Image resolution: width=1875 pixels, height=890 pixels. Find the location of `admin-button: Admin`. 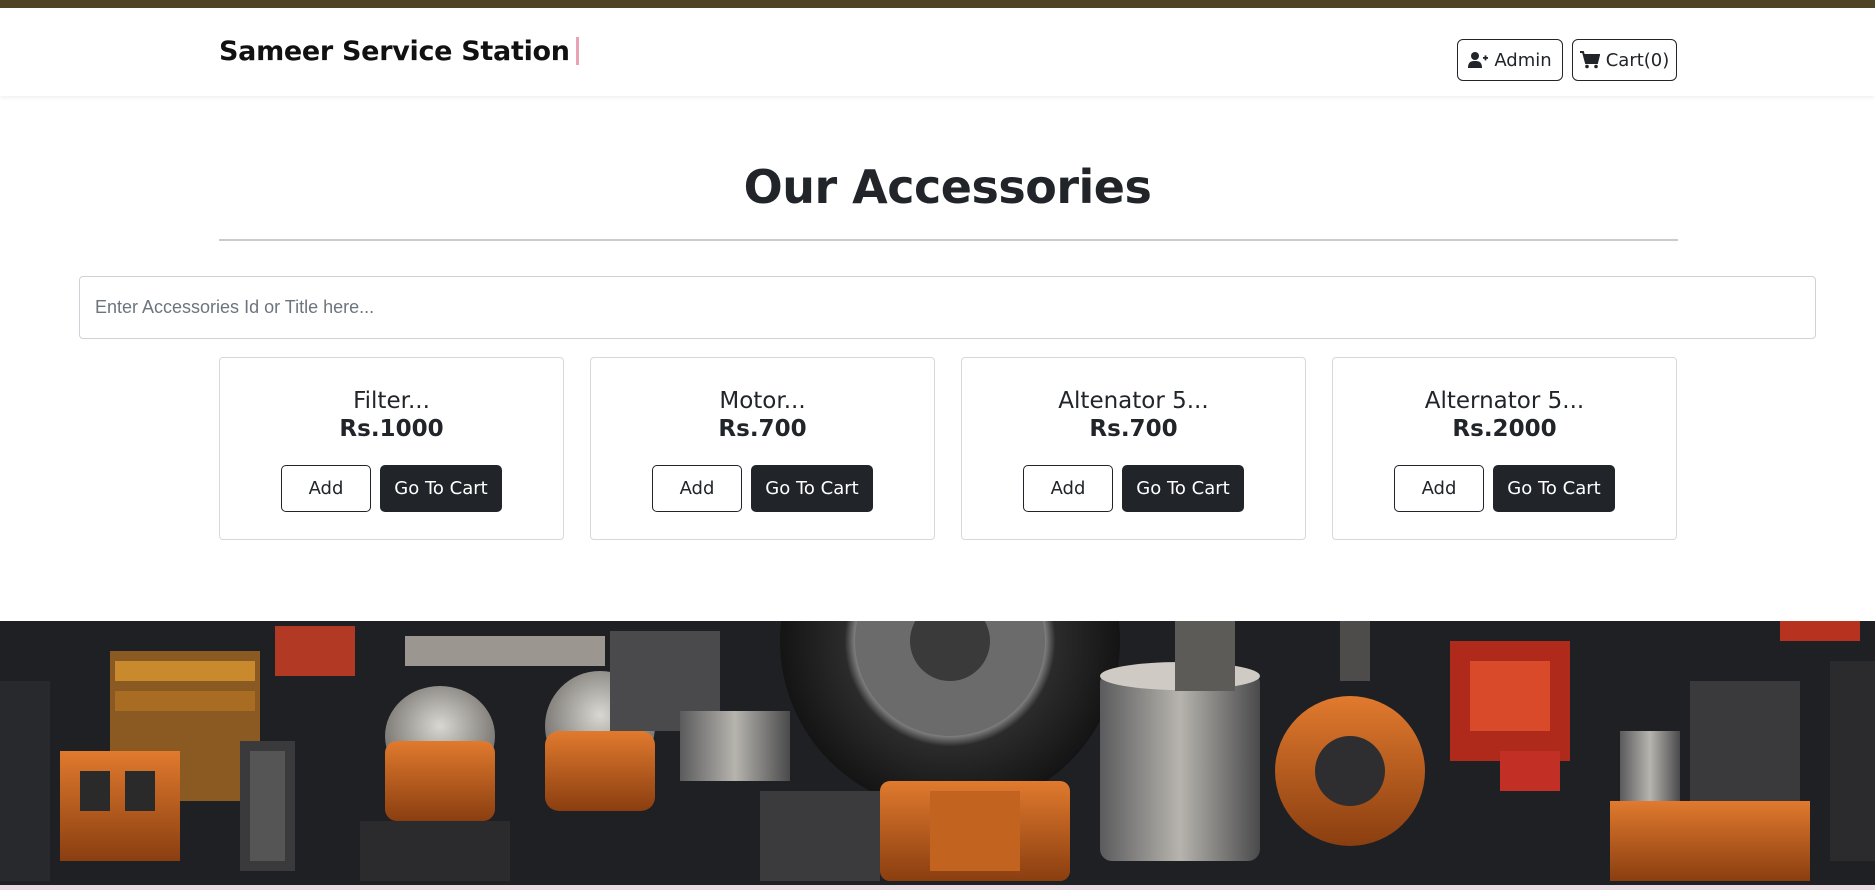

admin-button: Admin is located at coordinates (1510, 60).